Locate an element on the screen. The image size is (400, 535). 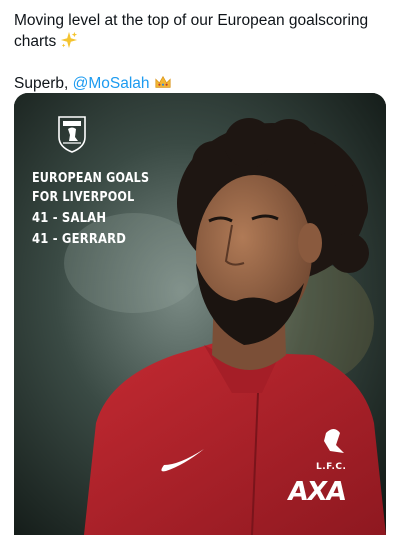
liverpool-crest-icon is located at coordinates (72, 134).